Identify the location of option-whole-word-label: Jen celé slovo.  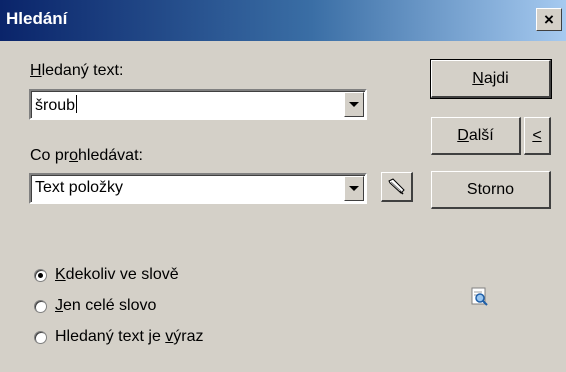
(105, 306).